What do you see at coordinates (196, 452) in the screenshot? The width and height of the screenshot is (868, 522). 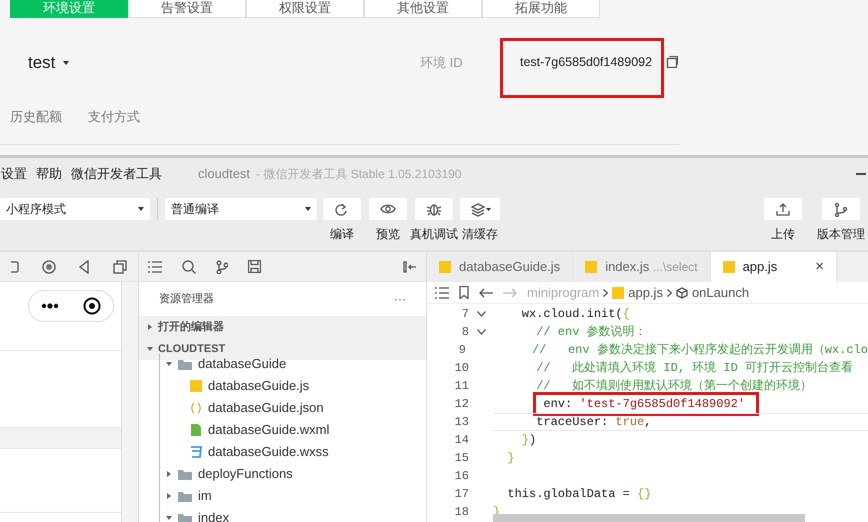 I see `css-file-icon` at bounding box center [196, 452].